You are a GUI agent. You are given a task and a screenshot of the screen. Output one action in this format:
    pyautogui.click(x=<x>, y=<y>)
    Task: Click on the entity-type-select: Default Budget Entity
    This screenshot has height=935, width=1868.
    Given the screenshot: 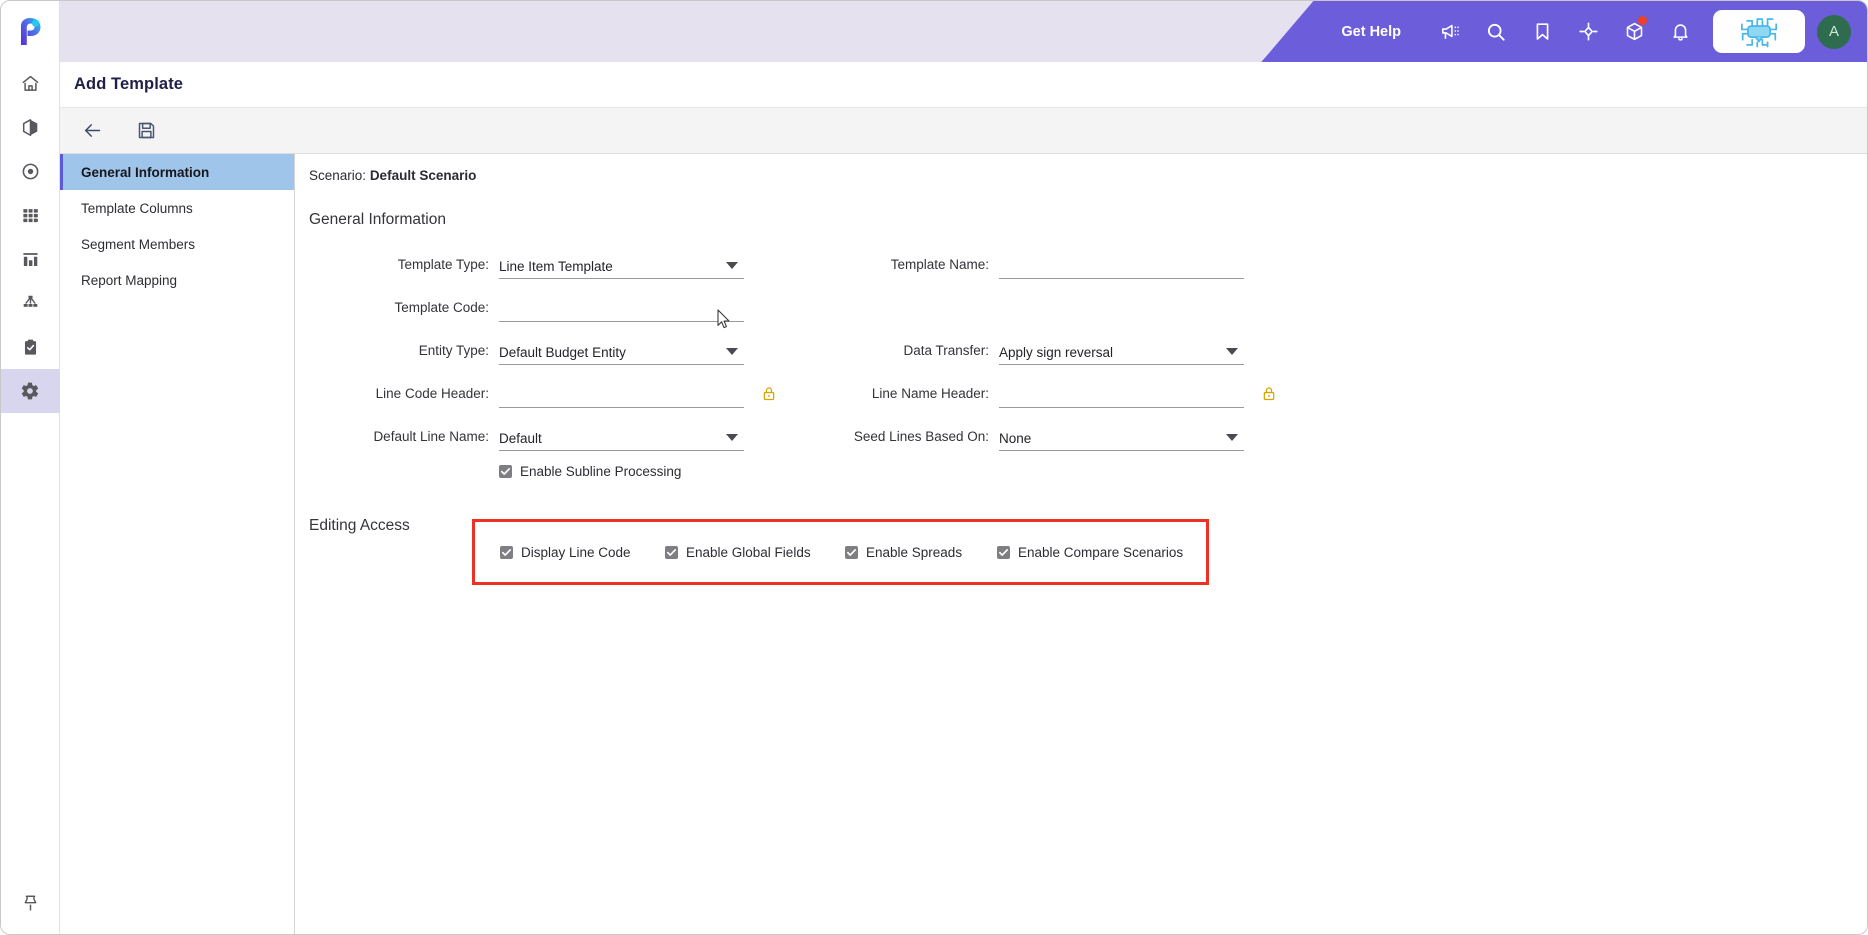 What is the action you would take?
    pyautogui.click(x=621, y=353)
    